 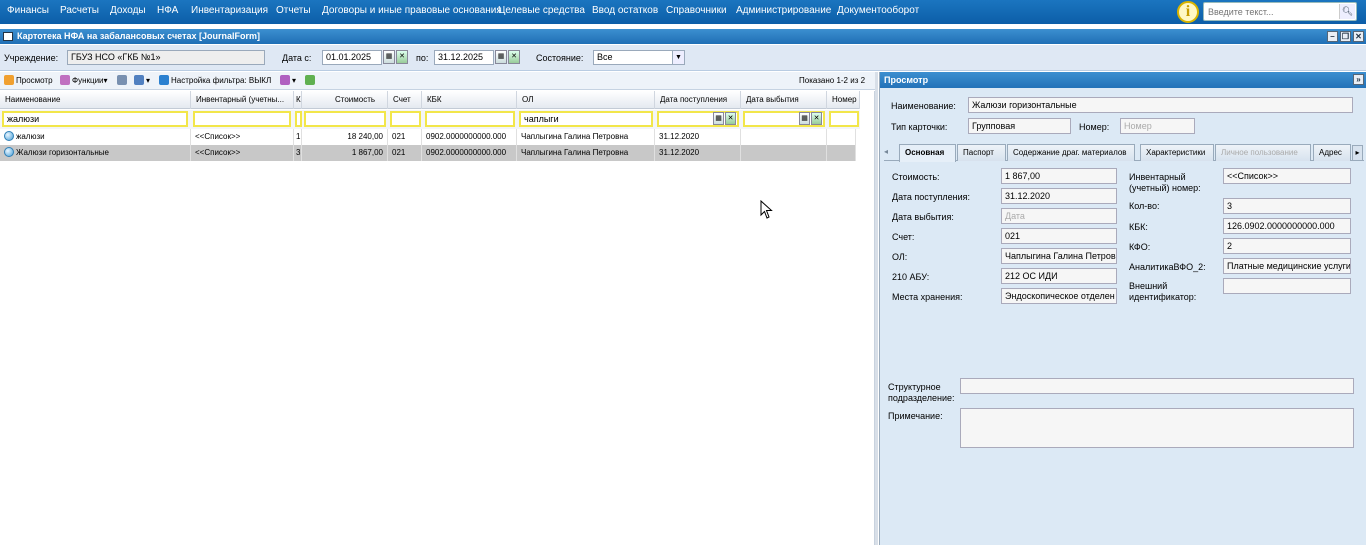 I want to click on state-select: Все ▼, so click(x=639, y=57).